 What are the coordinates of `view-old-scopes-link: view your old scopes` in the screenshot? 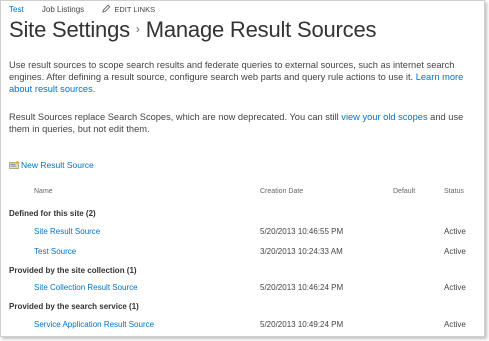 It's located at (384, 117).